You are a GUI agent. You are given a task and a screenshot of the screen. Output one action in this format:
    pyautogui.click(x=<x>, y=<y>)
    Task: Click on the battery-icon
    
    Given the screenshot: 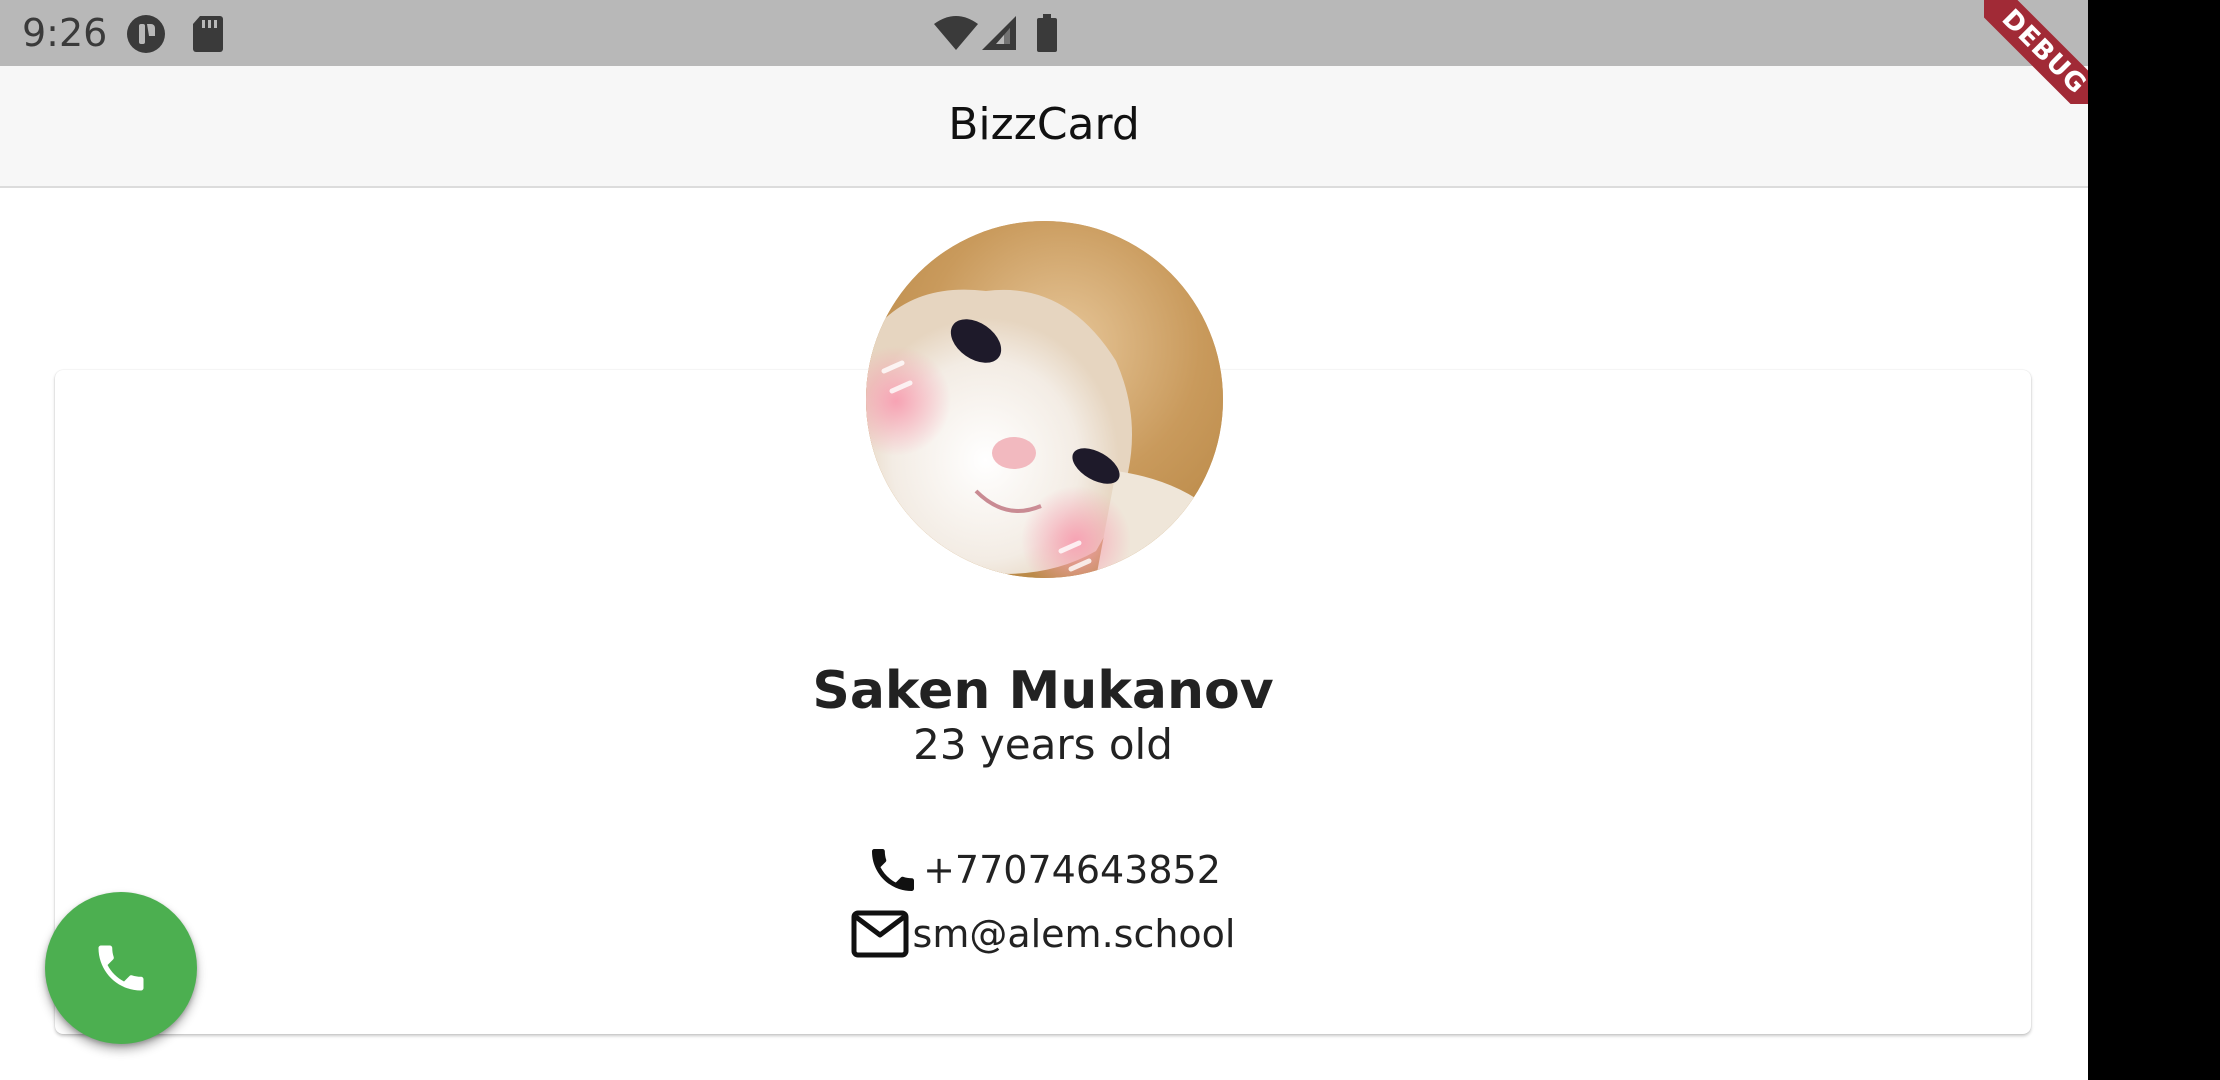 What is the action you would take?
    pyautogui.click(x=1047, y=35)
    